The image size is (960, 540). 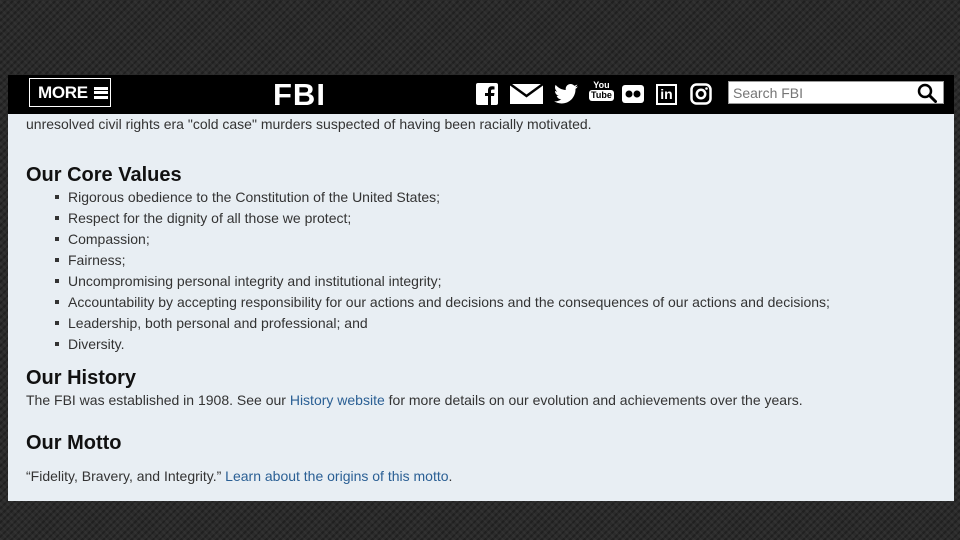 I want to click on linkedin-text: in, so click(x=666, y=94).